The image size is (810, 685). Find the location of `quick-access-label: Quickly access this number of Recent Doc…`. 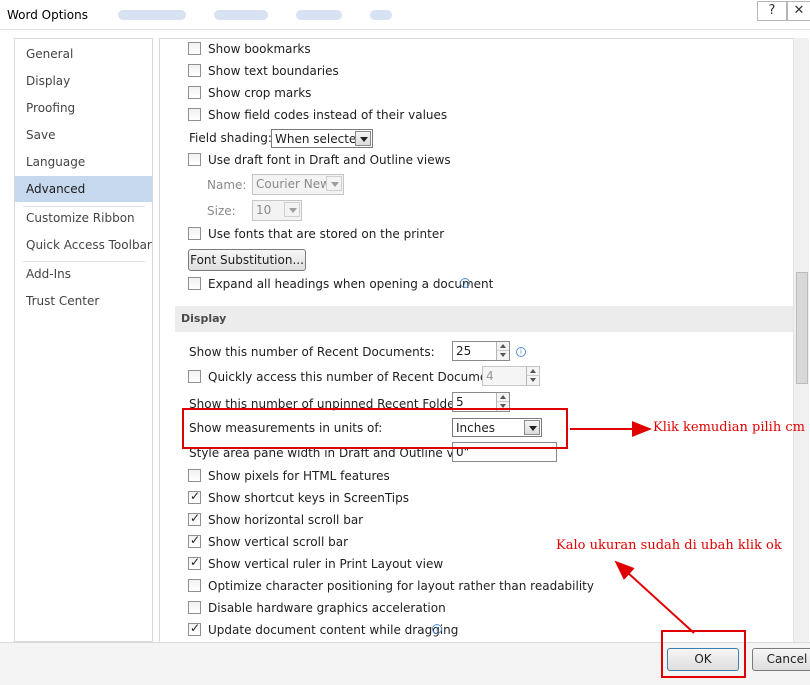

quick-access-label: Quickly access this number of Recent Doc… is located at coordinates (359, 377).